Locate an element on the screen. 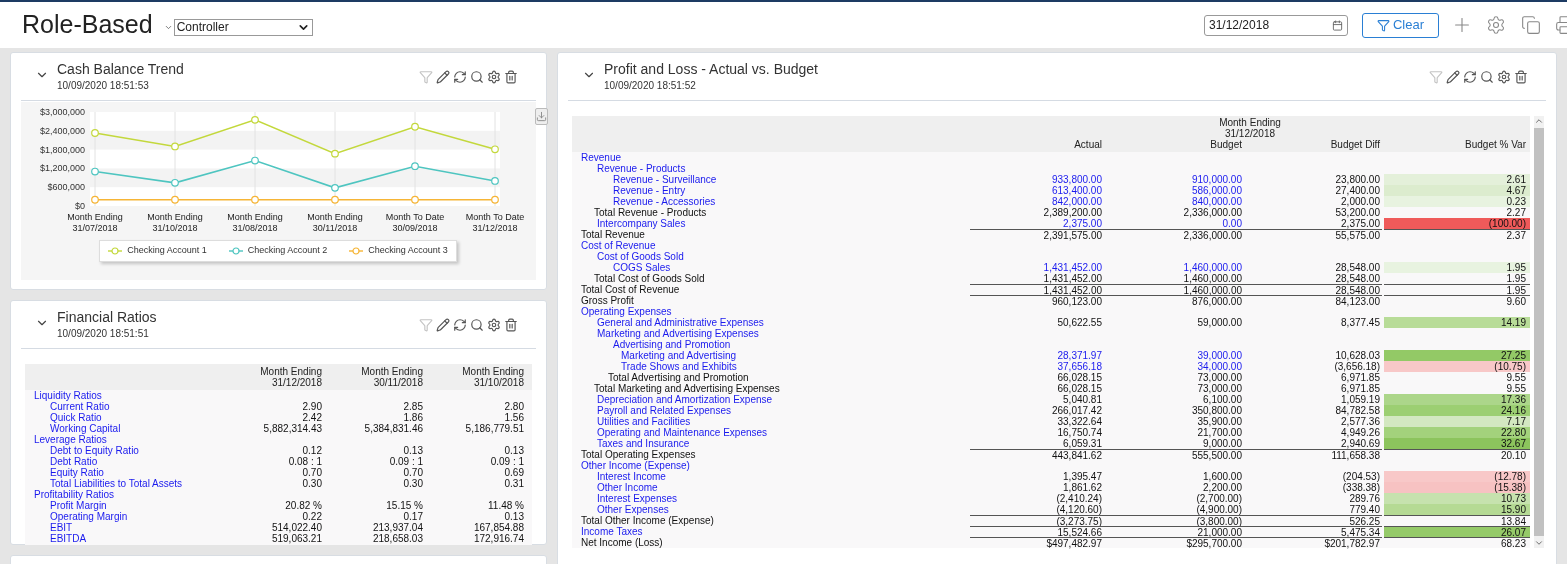  variance-cell: 26.07 is located at coordinates (1457, 532).